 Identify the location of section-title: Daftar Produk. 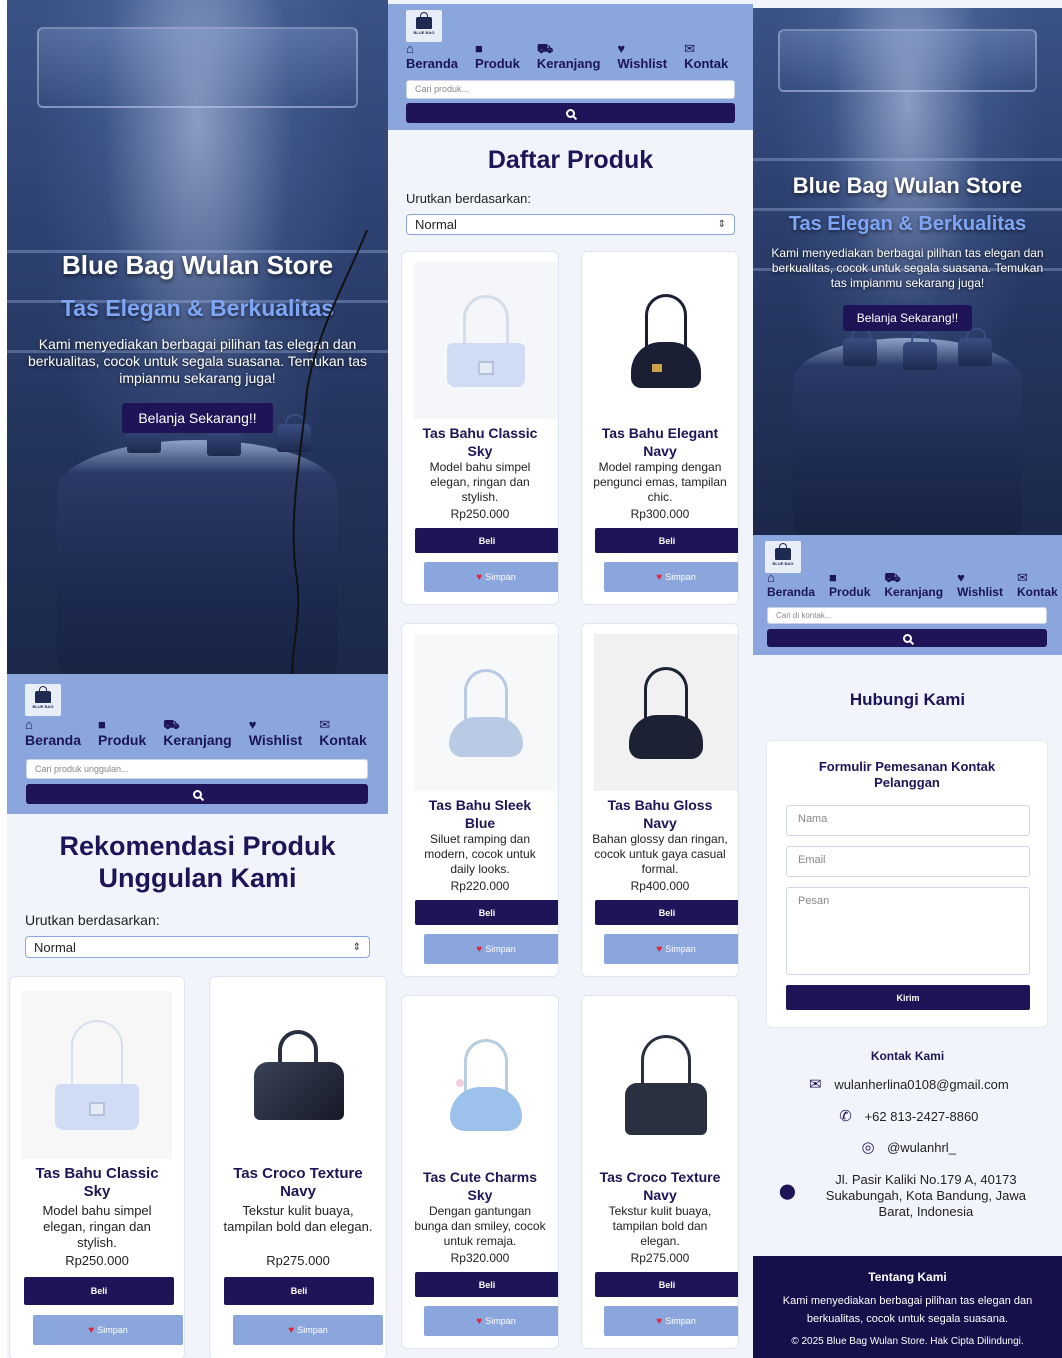
(570, 160).